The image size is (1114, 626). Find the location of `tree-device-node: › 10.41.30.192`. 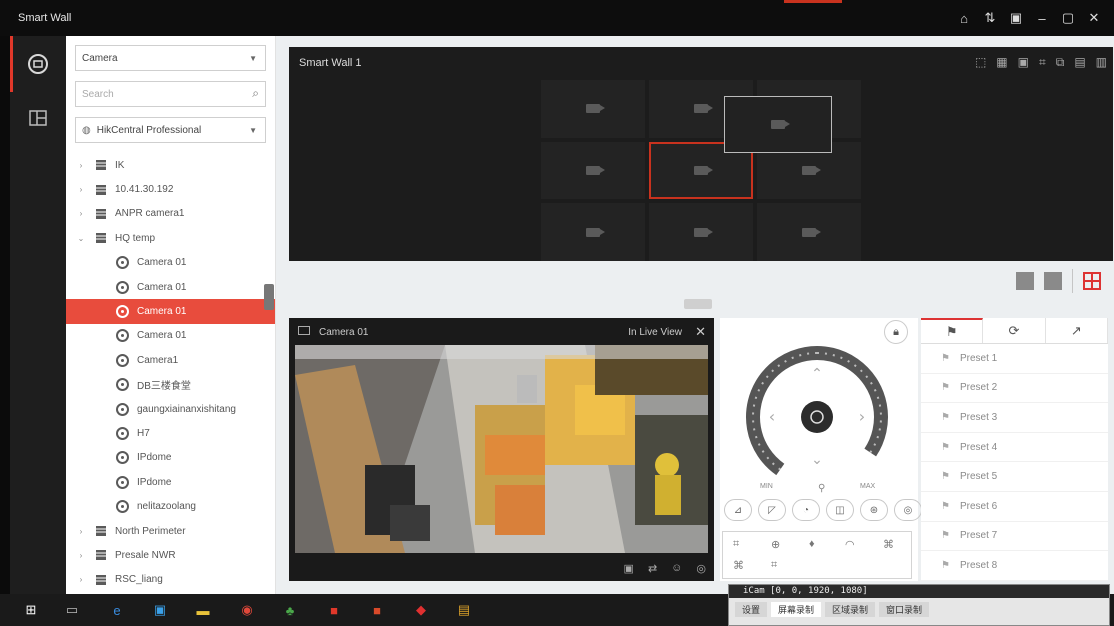

tree-device-node: › 10.41.30.192 is located at coordinates (175, 189).